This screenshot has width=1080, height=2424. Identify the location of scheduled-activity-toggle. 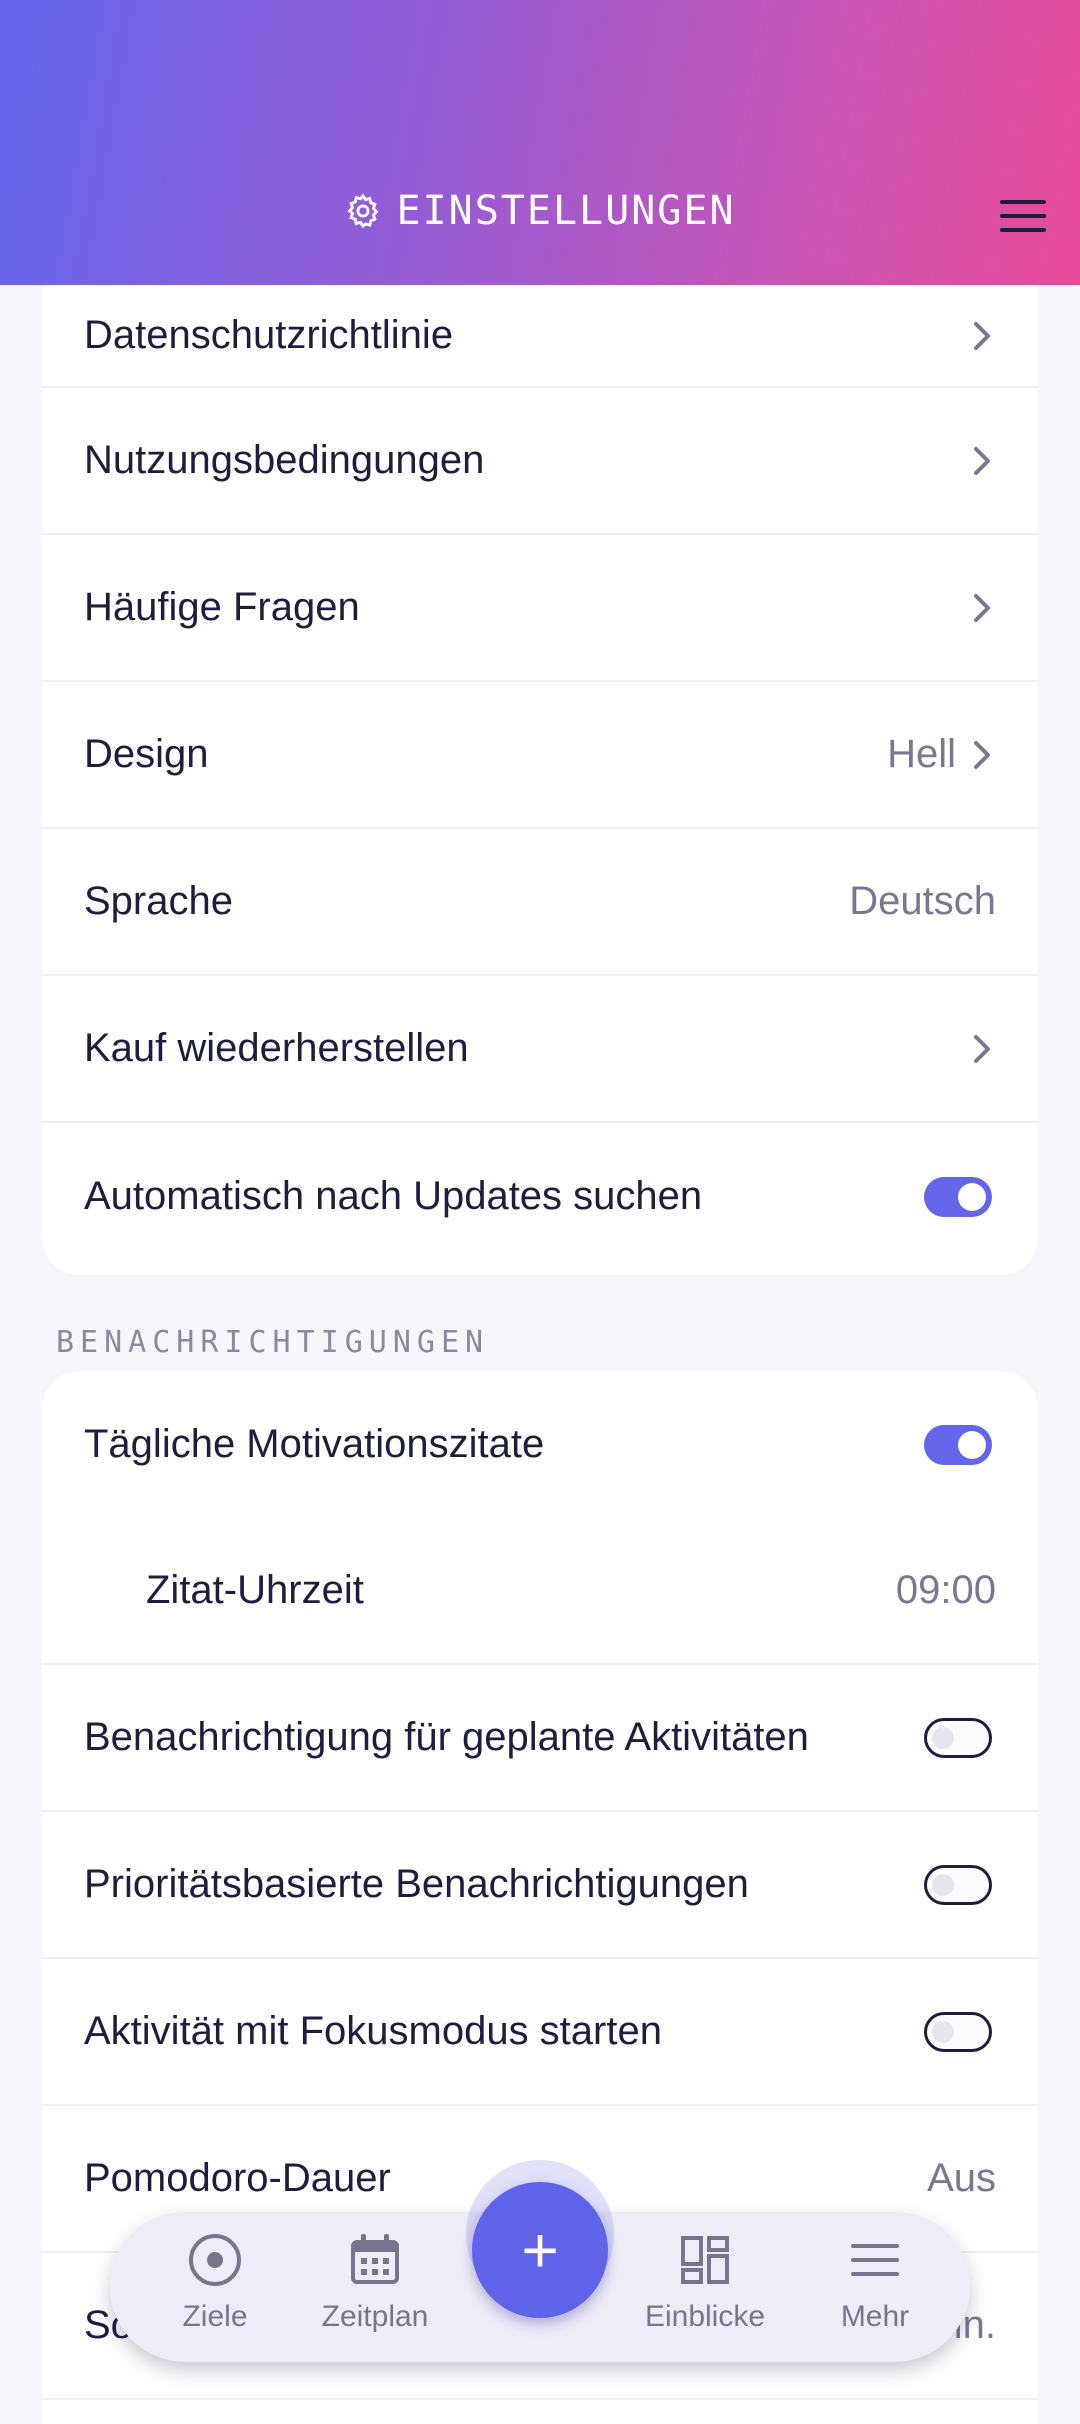
(958, 1737).